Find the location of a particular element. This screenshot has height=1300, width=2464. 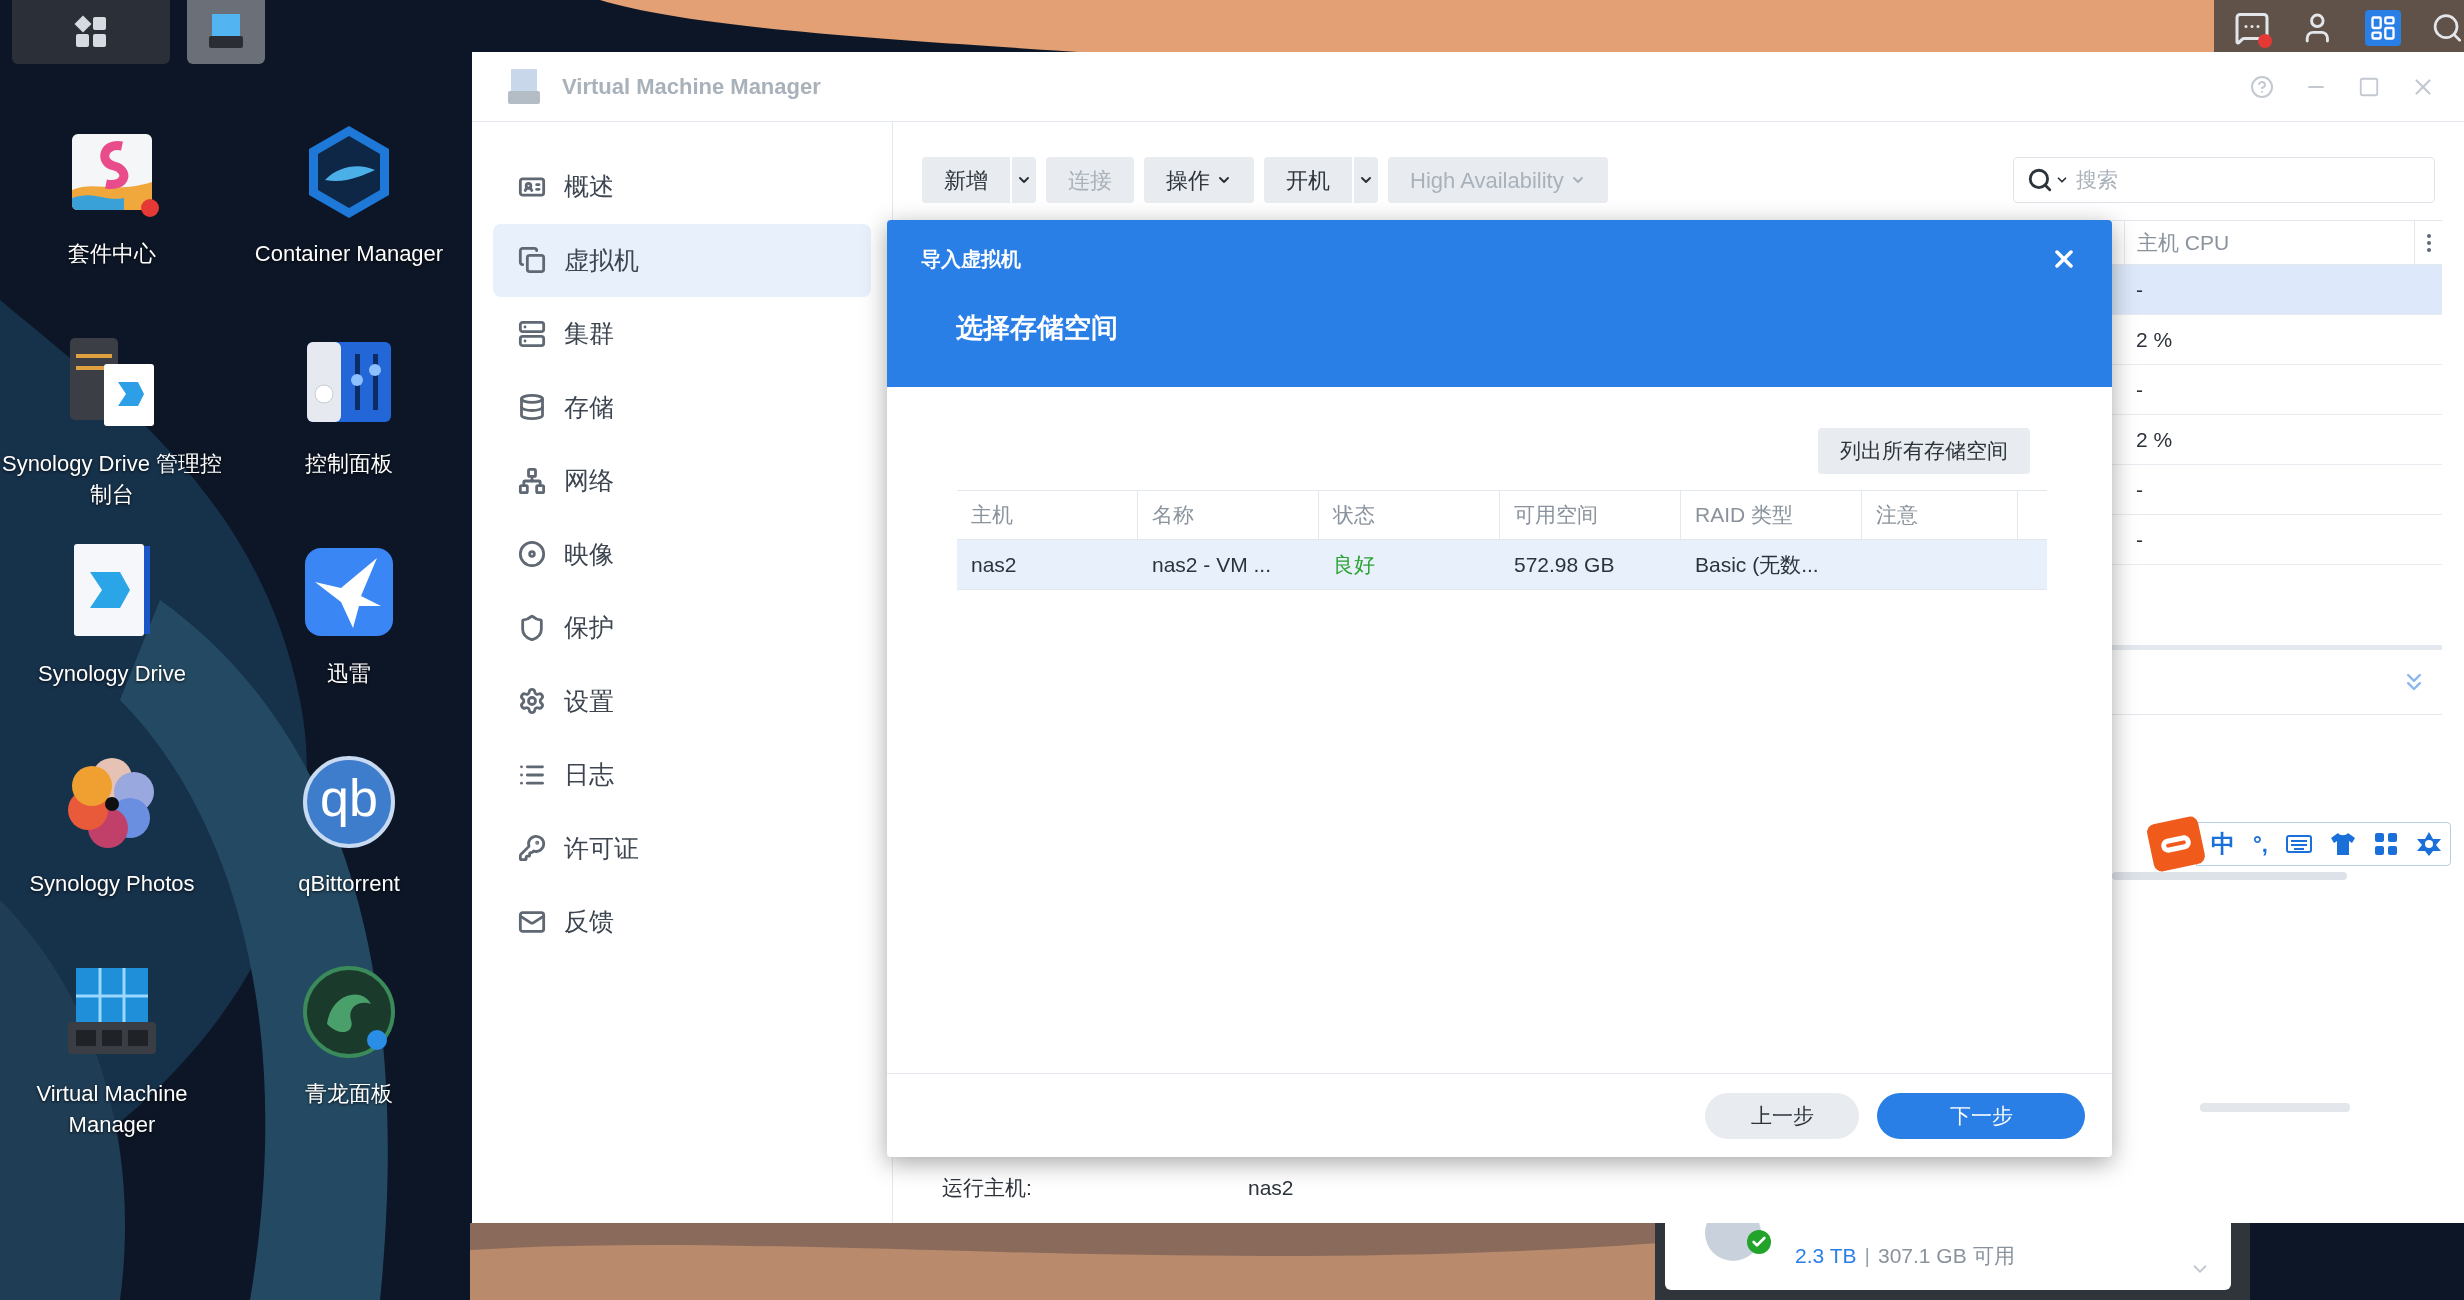

server-icon is located at coordinates (532, 333).